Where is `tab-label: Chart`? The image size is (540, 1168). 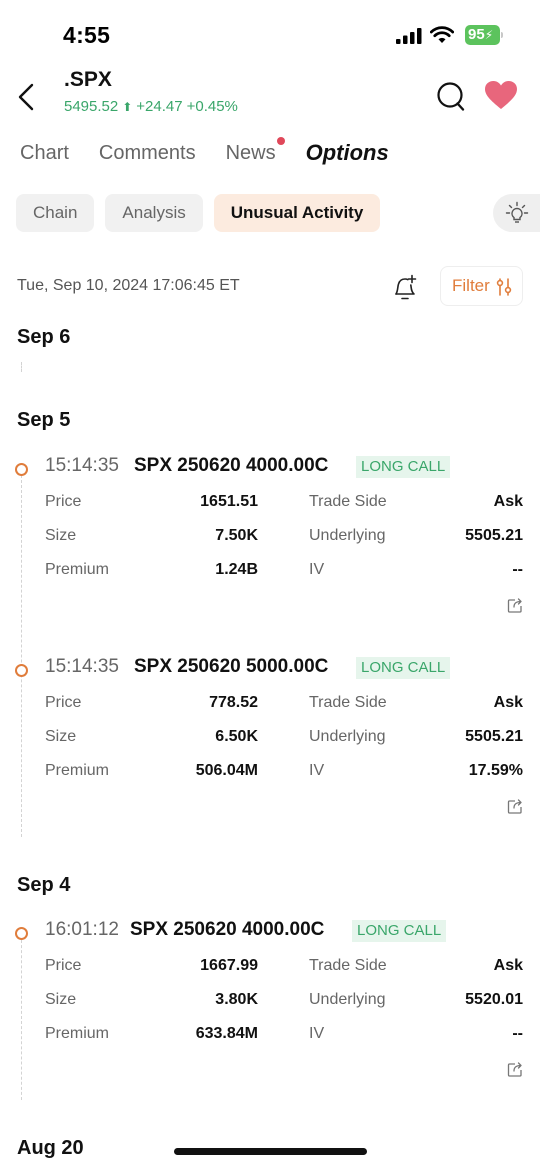
tab-label: Chart is located at coordinates (44, 153).